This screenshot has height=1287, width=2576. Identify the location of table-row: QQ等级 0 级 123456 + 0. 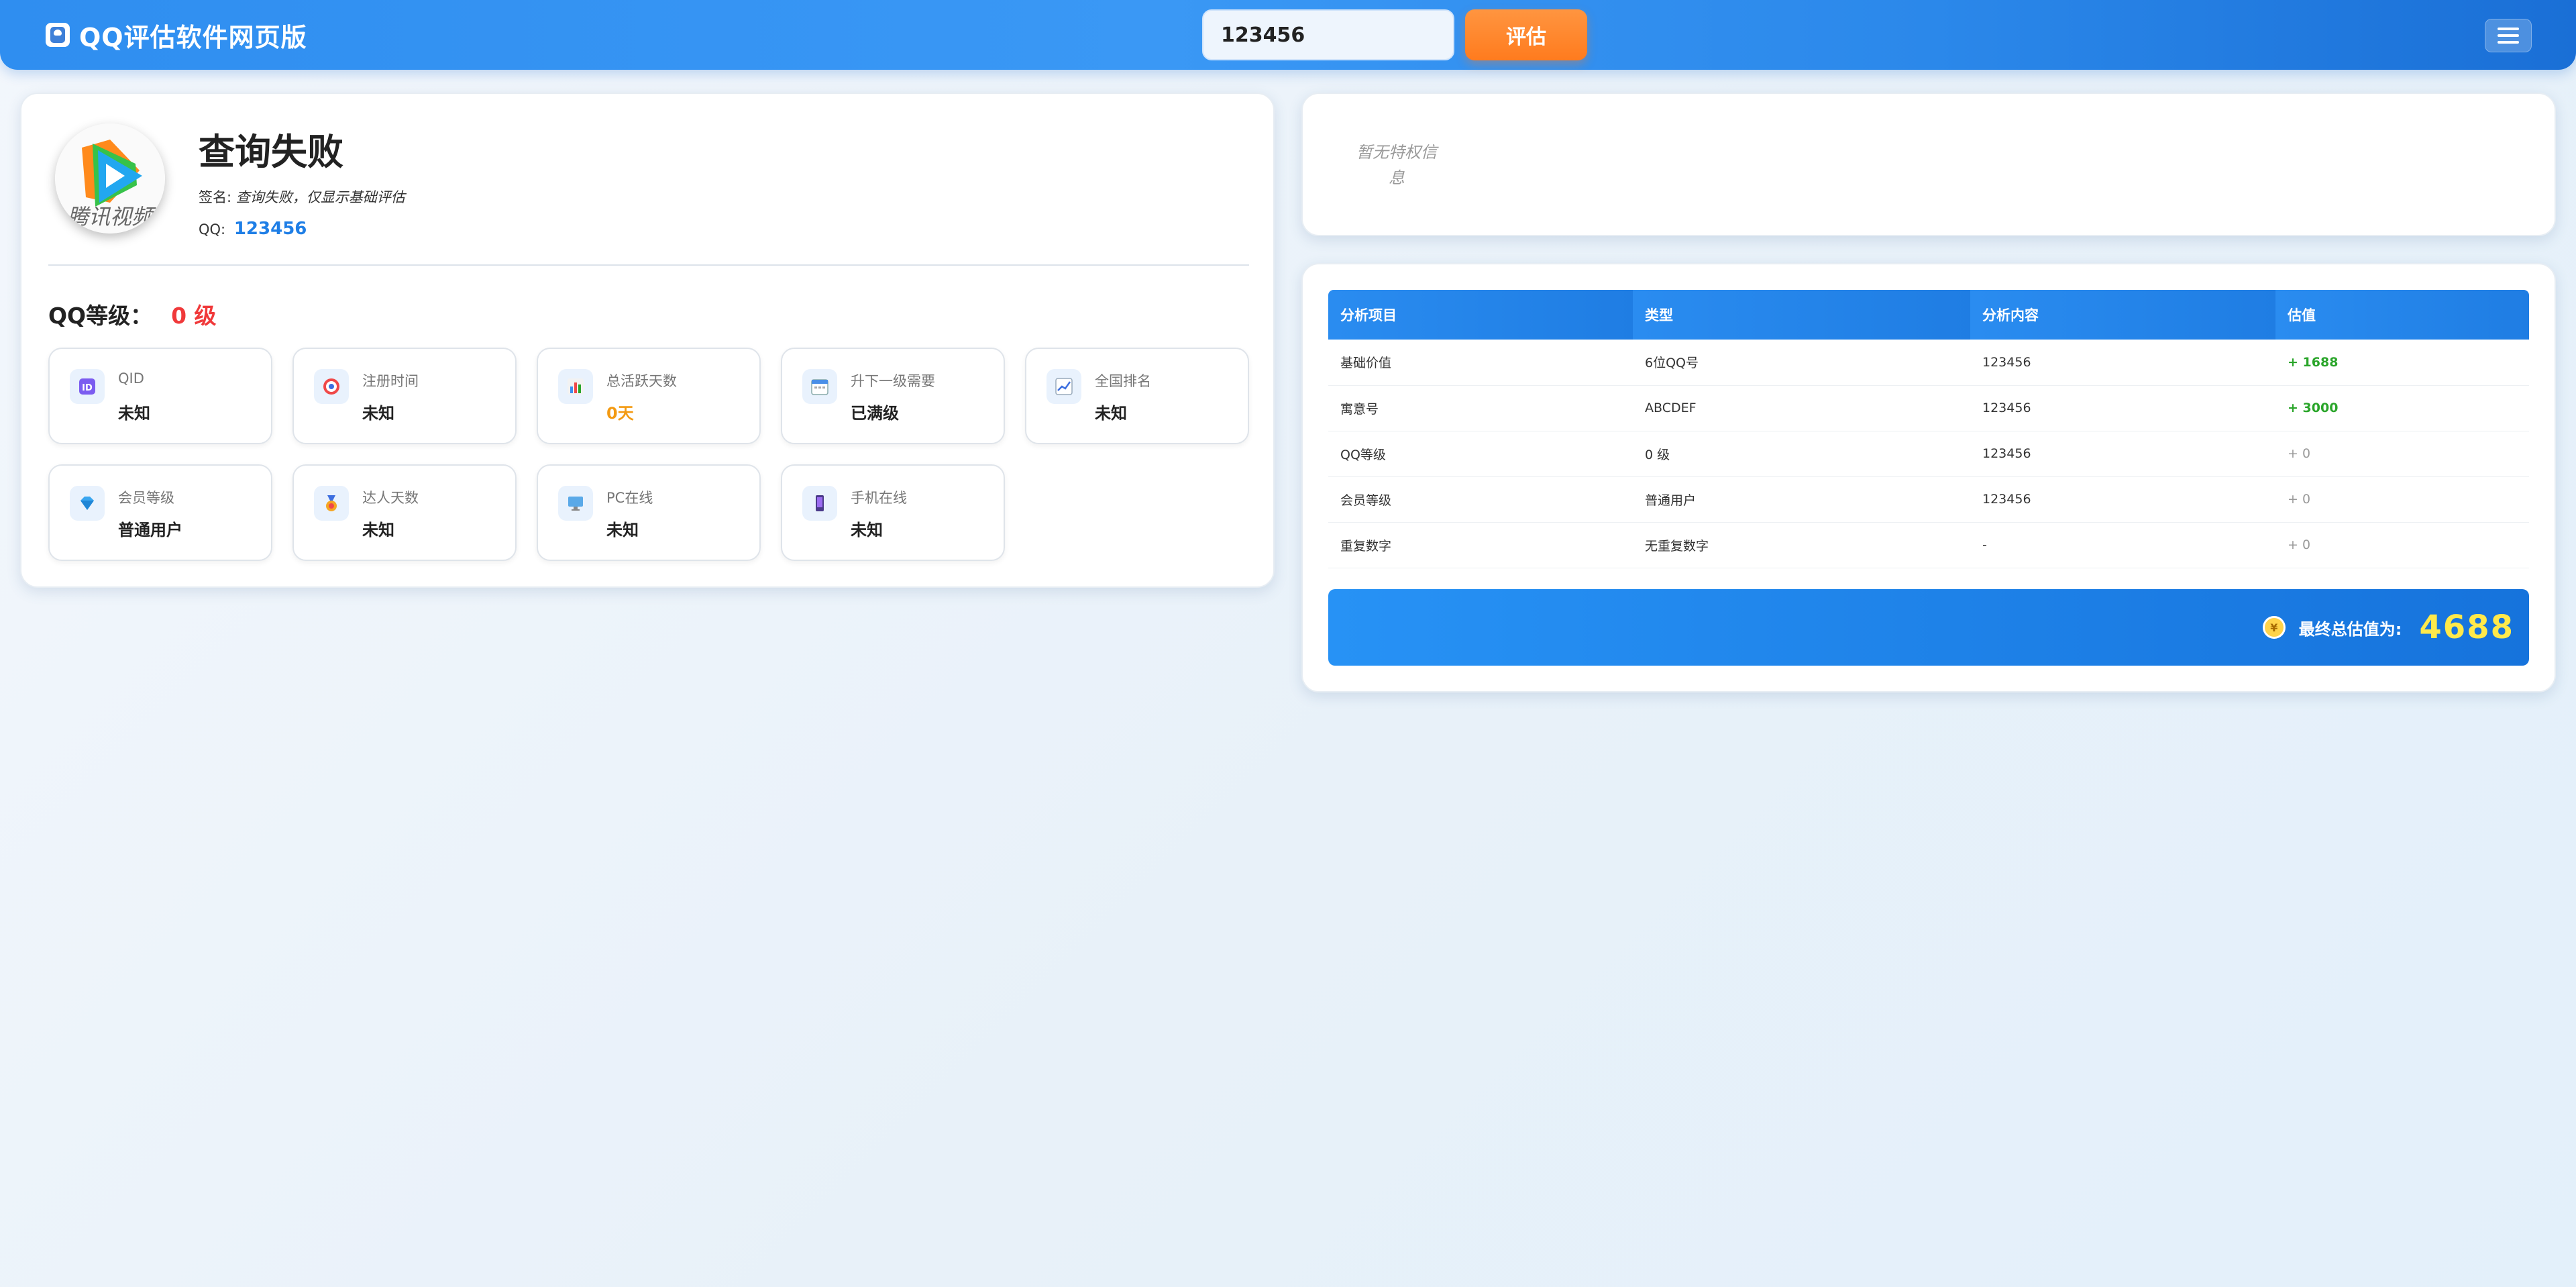
(1928, 454).